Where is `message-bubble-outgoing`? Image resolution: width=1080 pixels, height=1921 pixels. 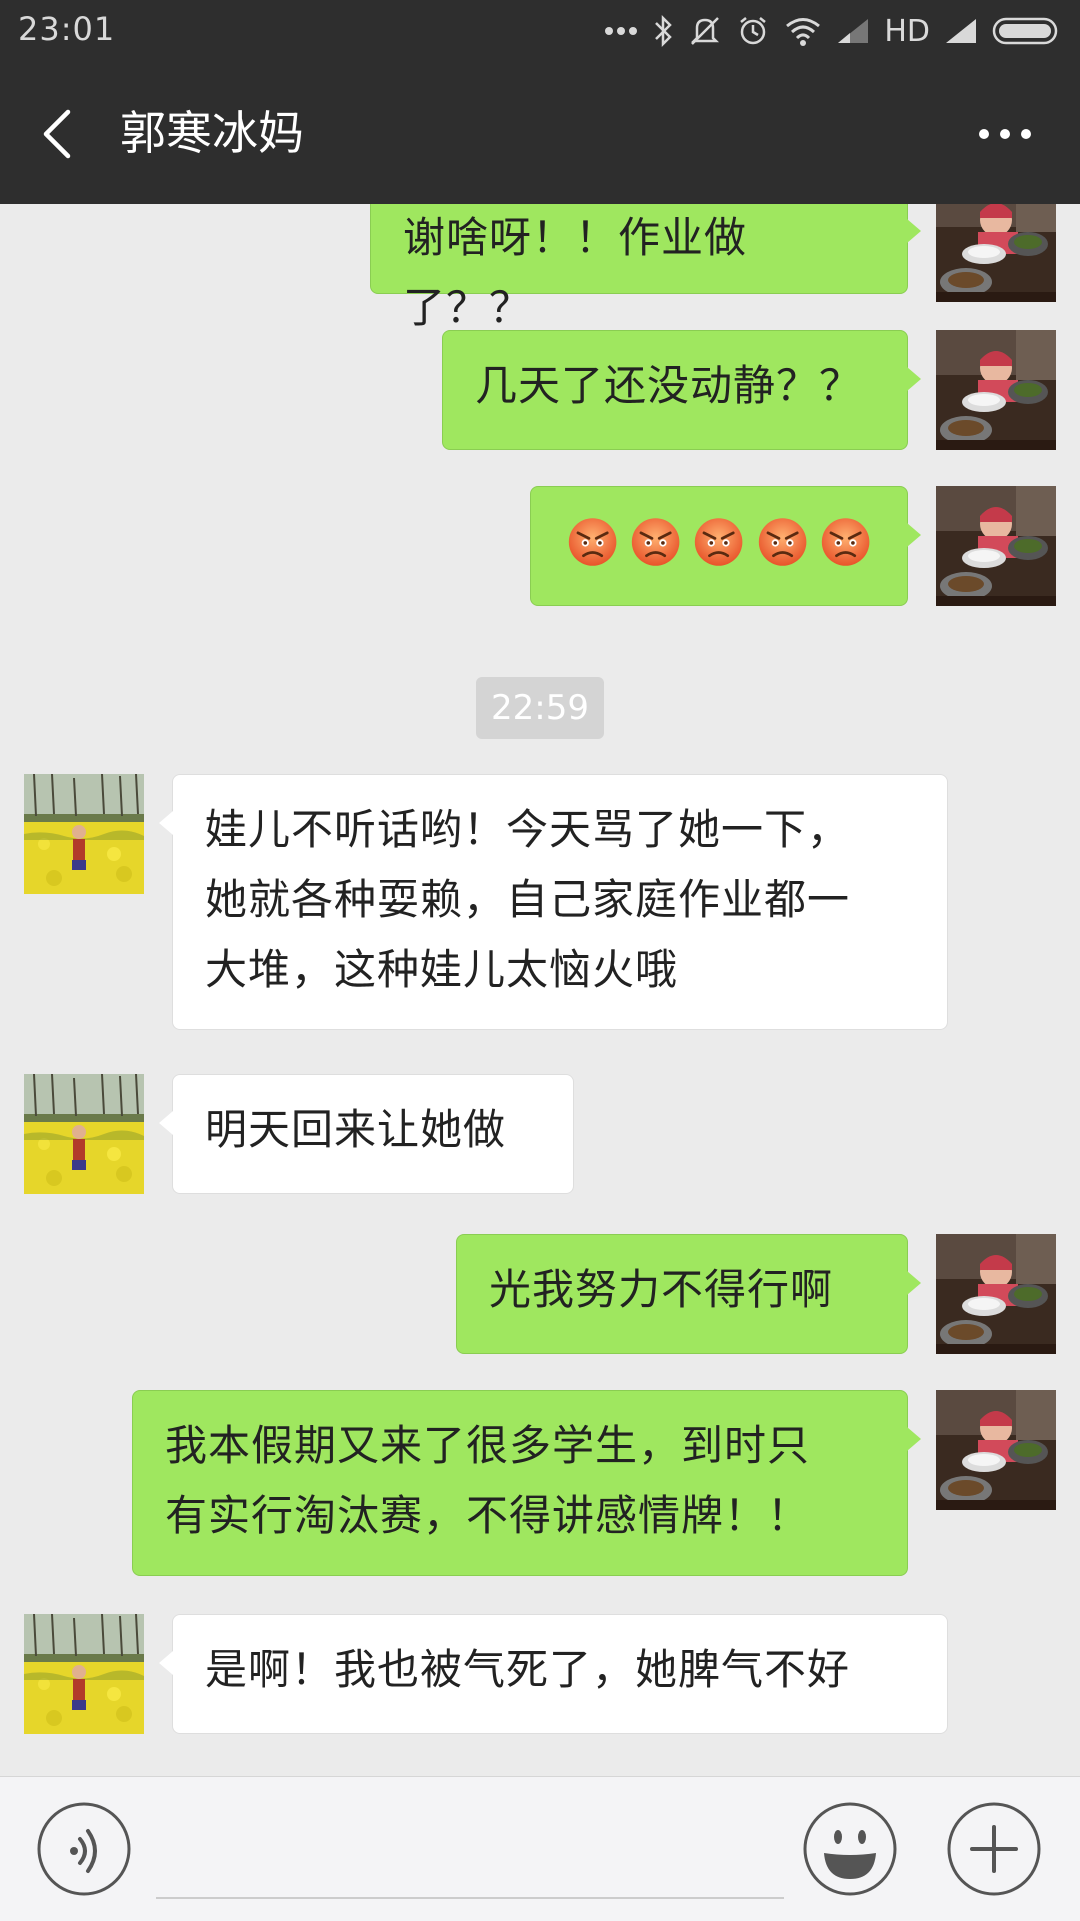 message-bubble-outgoing is located at coordinates (725, 546).